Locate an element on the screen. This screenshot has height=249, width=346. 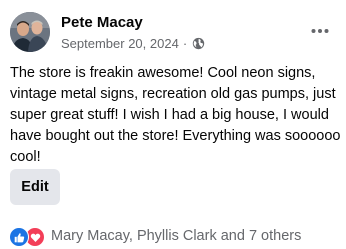
reaction-summary: Mary Macay, Phyllis Clark and 7 others is located at coordinates (176, 236).